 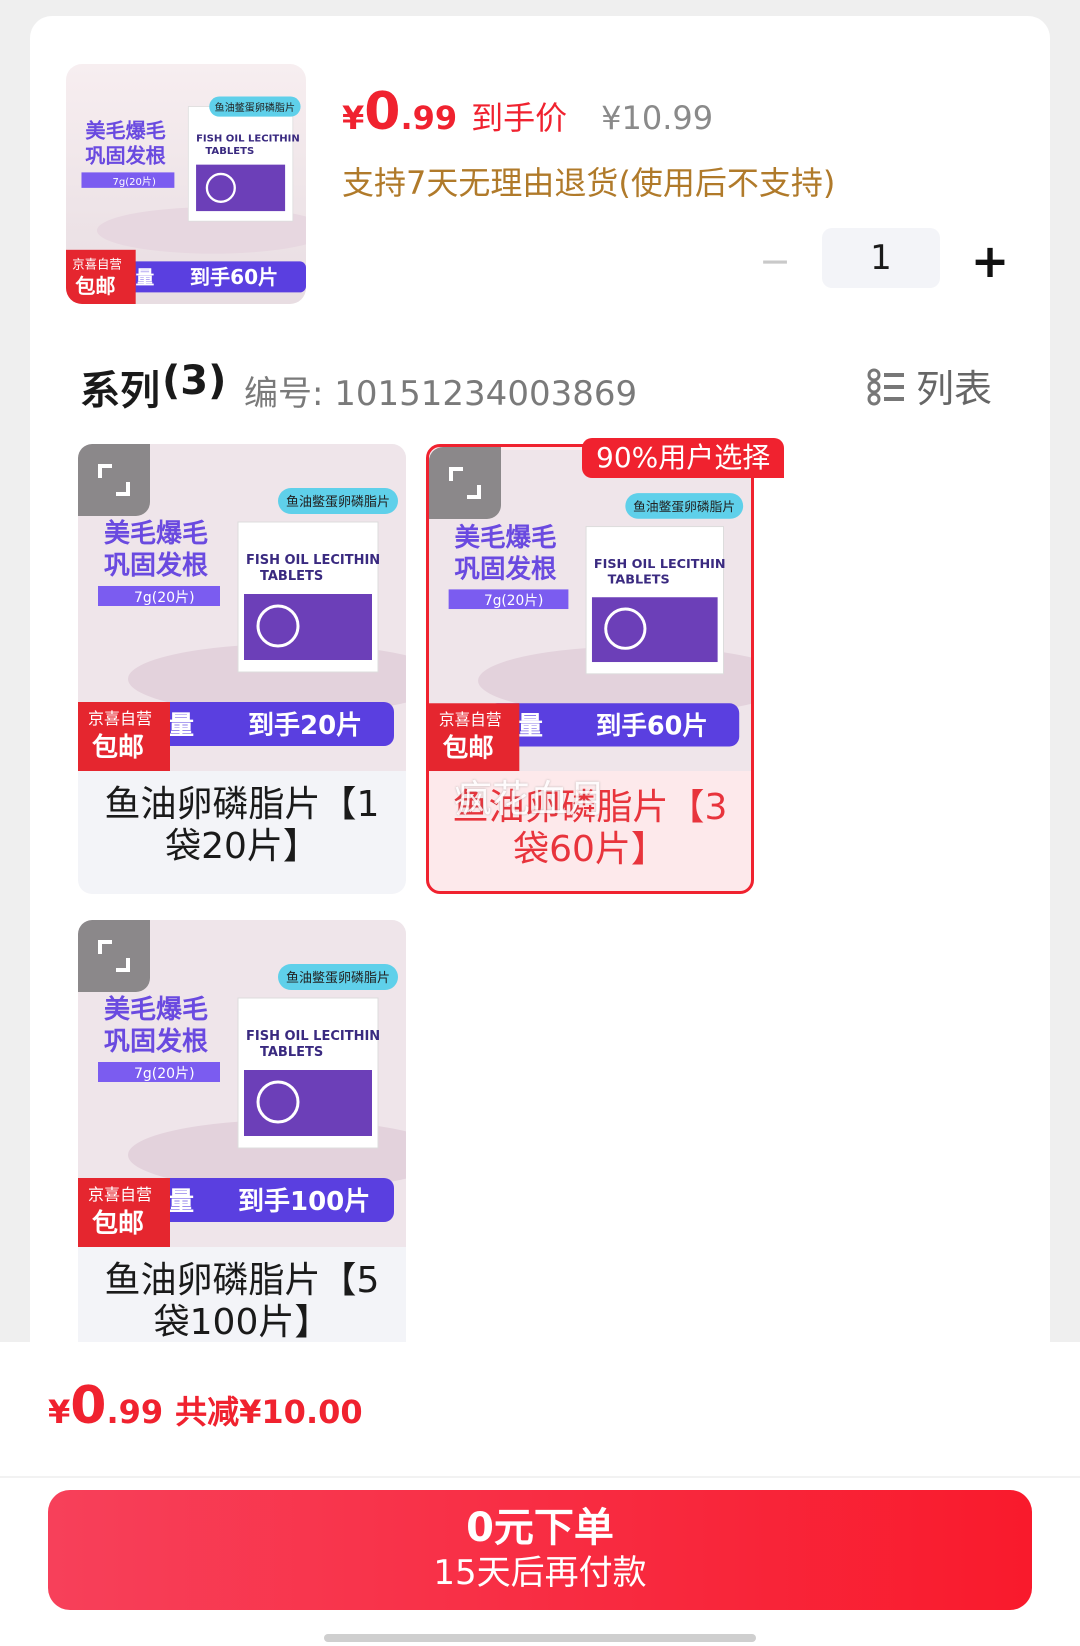 What do you see at coordinates (954, 389) in the screenshot?
I see `list-view-label: 列表` at bounding box center [954, 389].